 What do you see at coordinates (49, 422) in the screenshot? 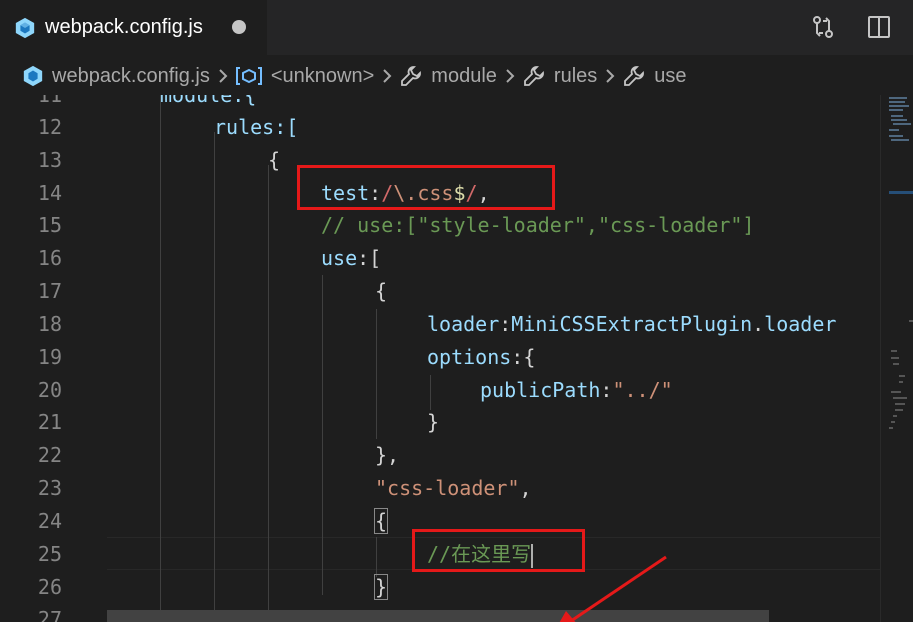
I see `line-number: 21` at bounding box center [49, 422].